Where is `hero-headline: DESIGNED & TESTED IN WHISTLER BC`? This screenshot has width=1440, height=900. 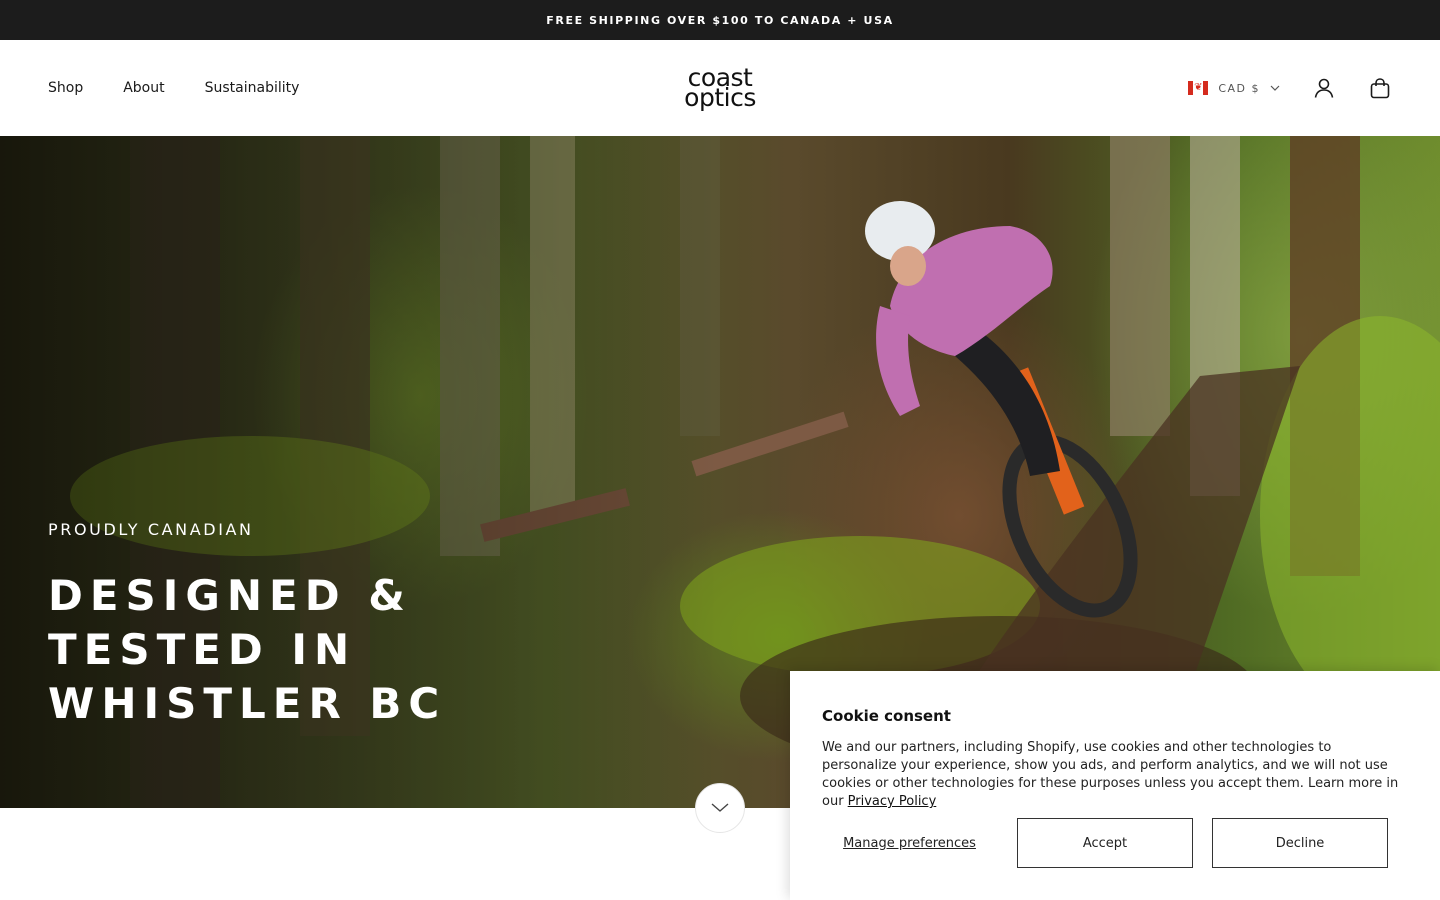 hero-headline: DESIGNED & TESTED IN WHISTLER BC is located at coordinates (247, 649).